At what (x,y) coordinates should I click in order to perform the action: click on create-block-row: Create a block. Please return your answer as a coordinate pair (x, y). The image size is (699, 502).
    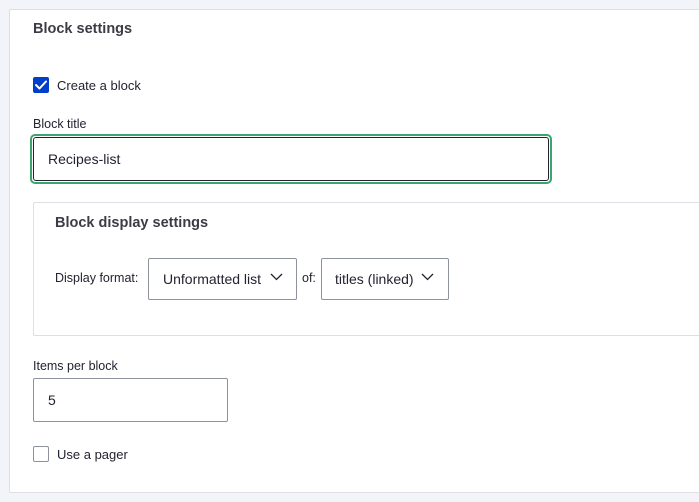
    Looking at the image, I should click on (87, 85).